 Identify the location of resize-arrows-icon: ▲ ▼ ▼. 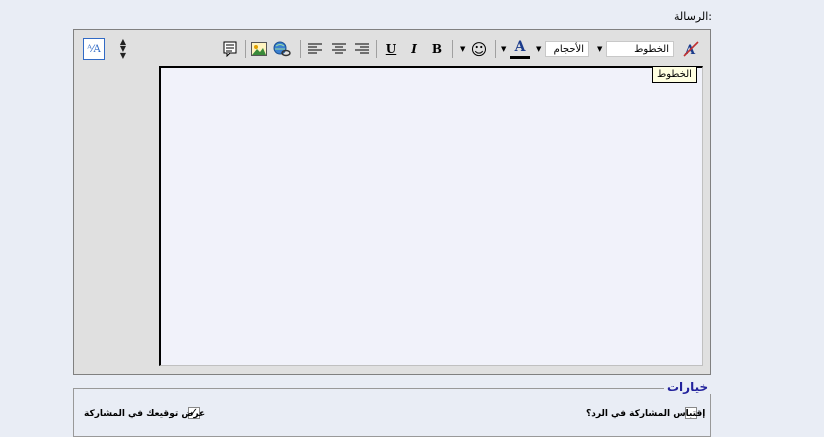
(123, 50).